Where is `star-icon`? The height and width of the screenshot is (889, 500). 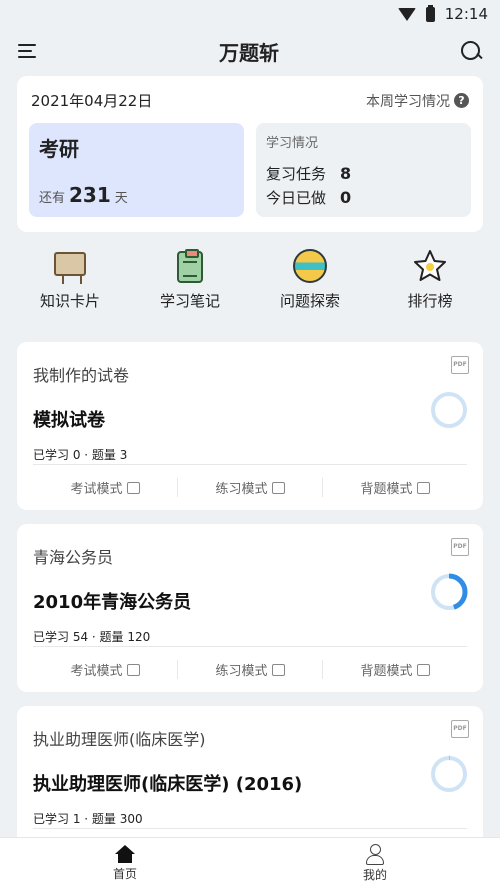
star-icon is located at coordinates (430, 266).